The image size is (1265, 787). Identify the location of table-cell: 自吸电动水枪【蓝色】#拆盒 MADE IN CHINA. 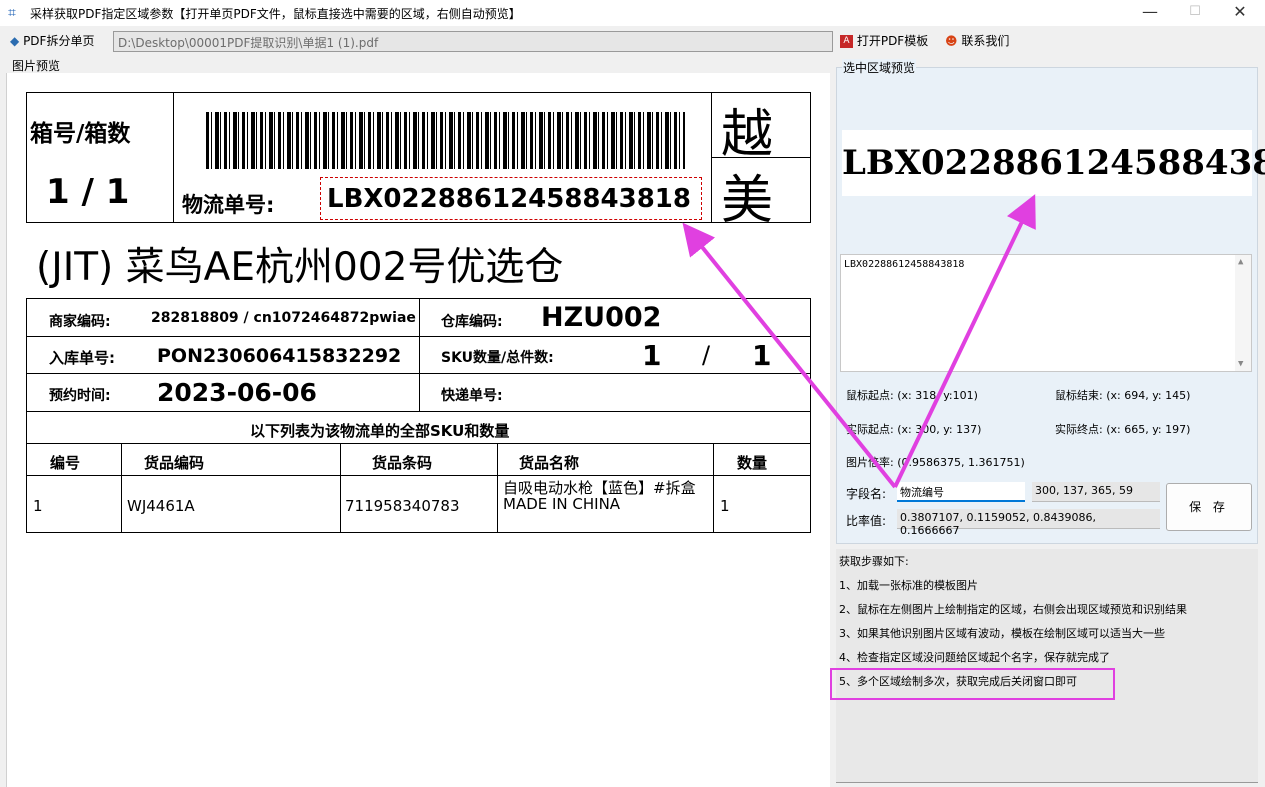
(599, 496).